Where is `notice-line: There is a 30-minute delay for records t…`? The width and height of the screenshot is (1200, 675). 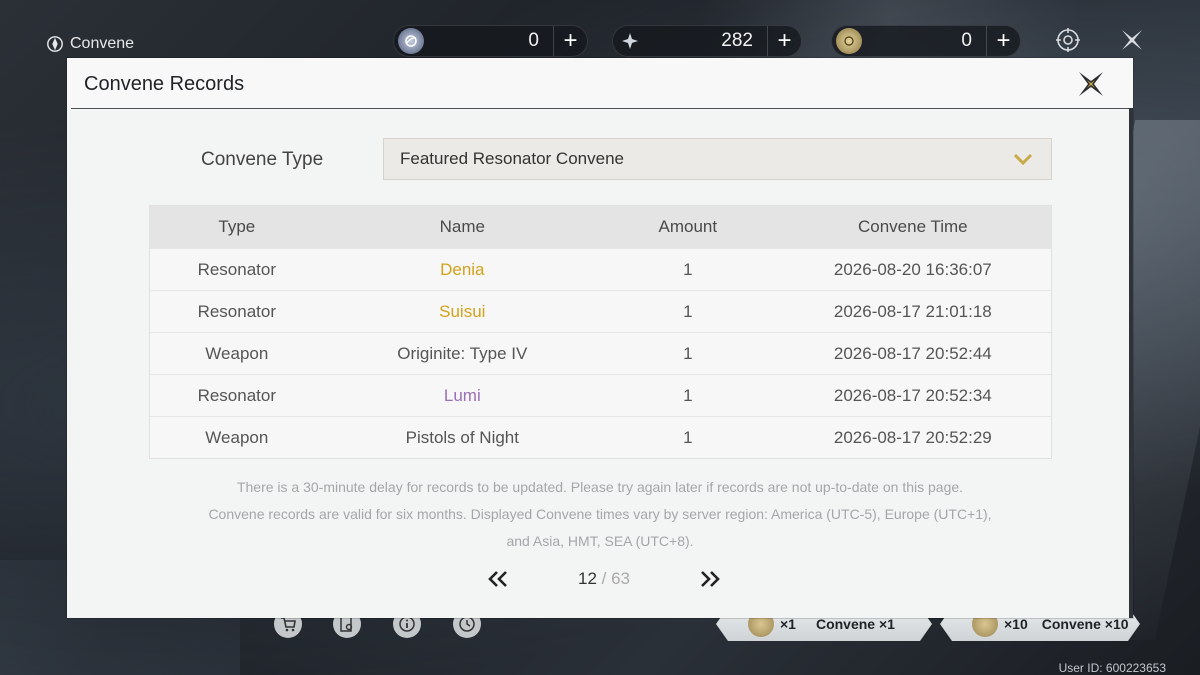 notice-line: There is a 30-minute delay for records t… is located at coordinates (600, 487).